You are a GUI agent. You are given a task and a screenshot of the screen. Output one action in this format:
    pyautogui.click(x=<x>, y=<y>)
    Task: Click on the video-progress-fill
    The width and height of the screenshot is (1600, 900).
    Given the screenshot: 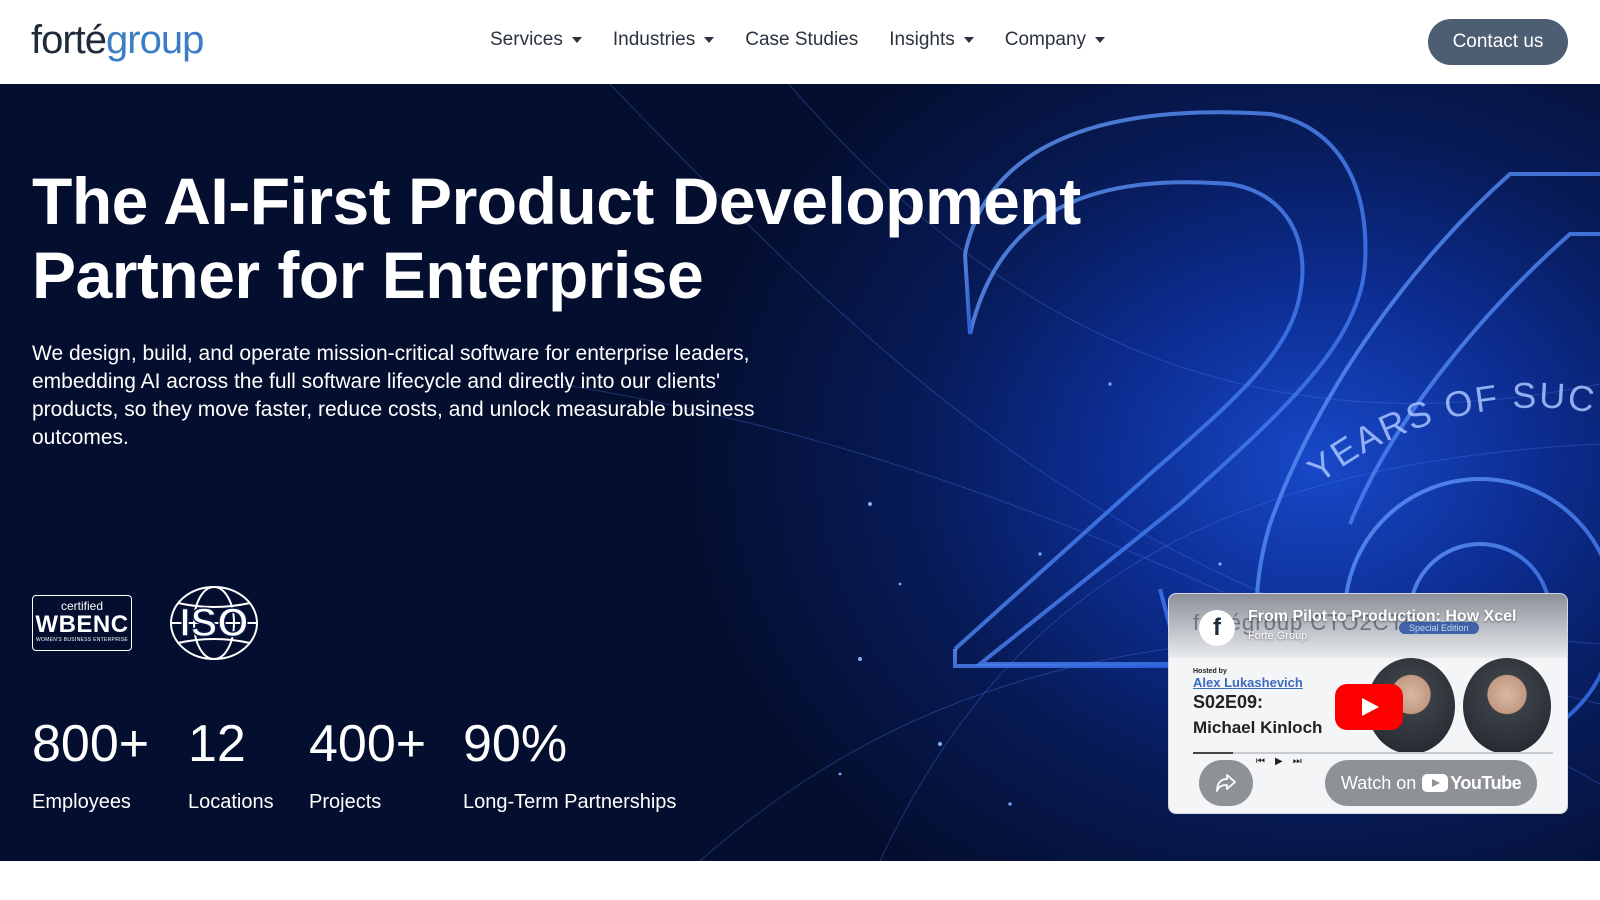 What is the action you would take?
    pyautogui.click(x=1213, y=753)
    